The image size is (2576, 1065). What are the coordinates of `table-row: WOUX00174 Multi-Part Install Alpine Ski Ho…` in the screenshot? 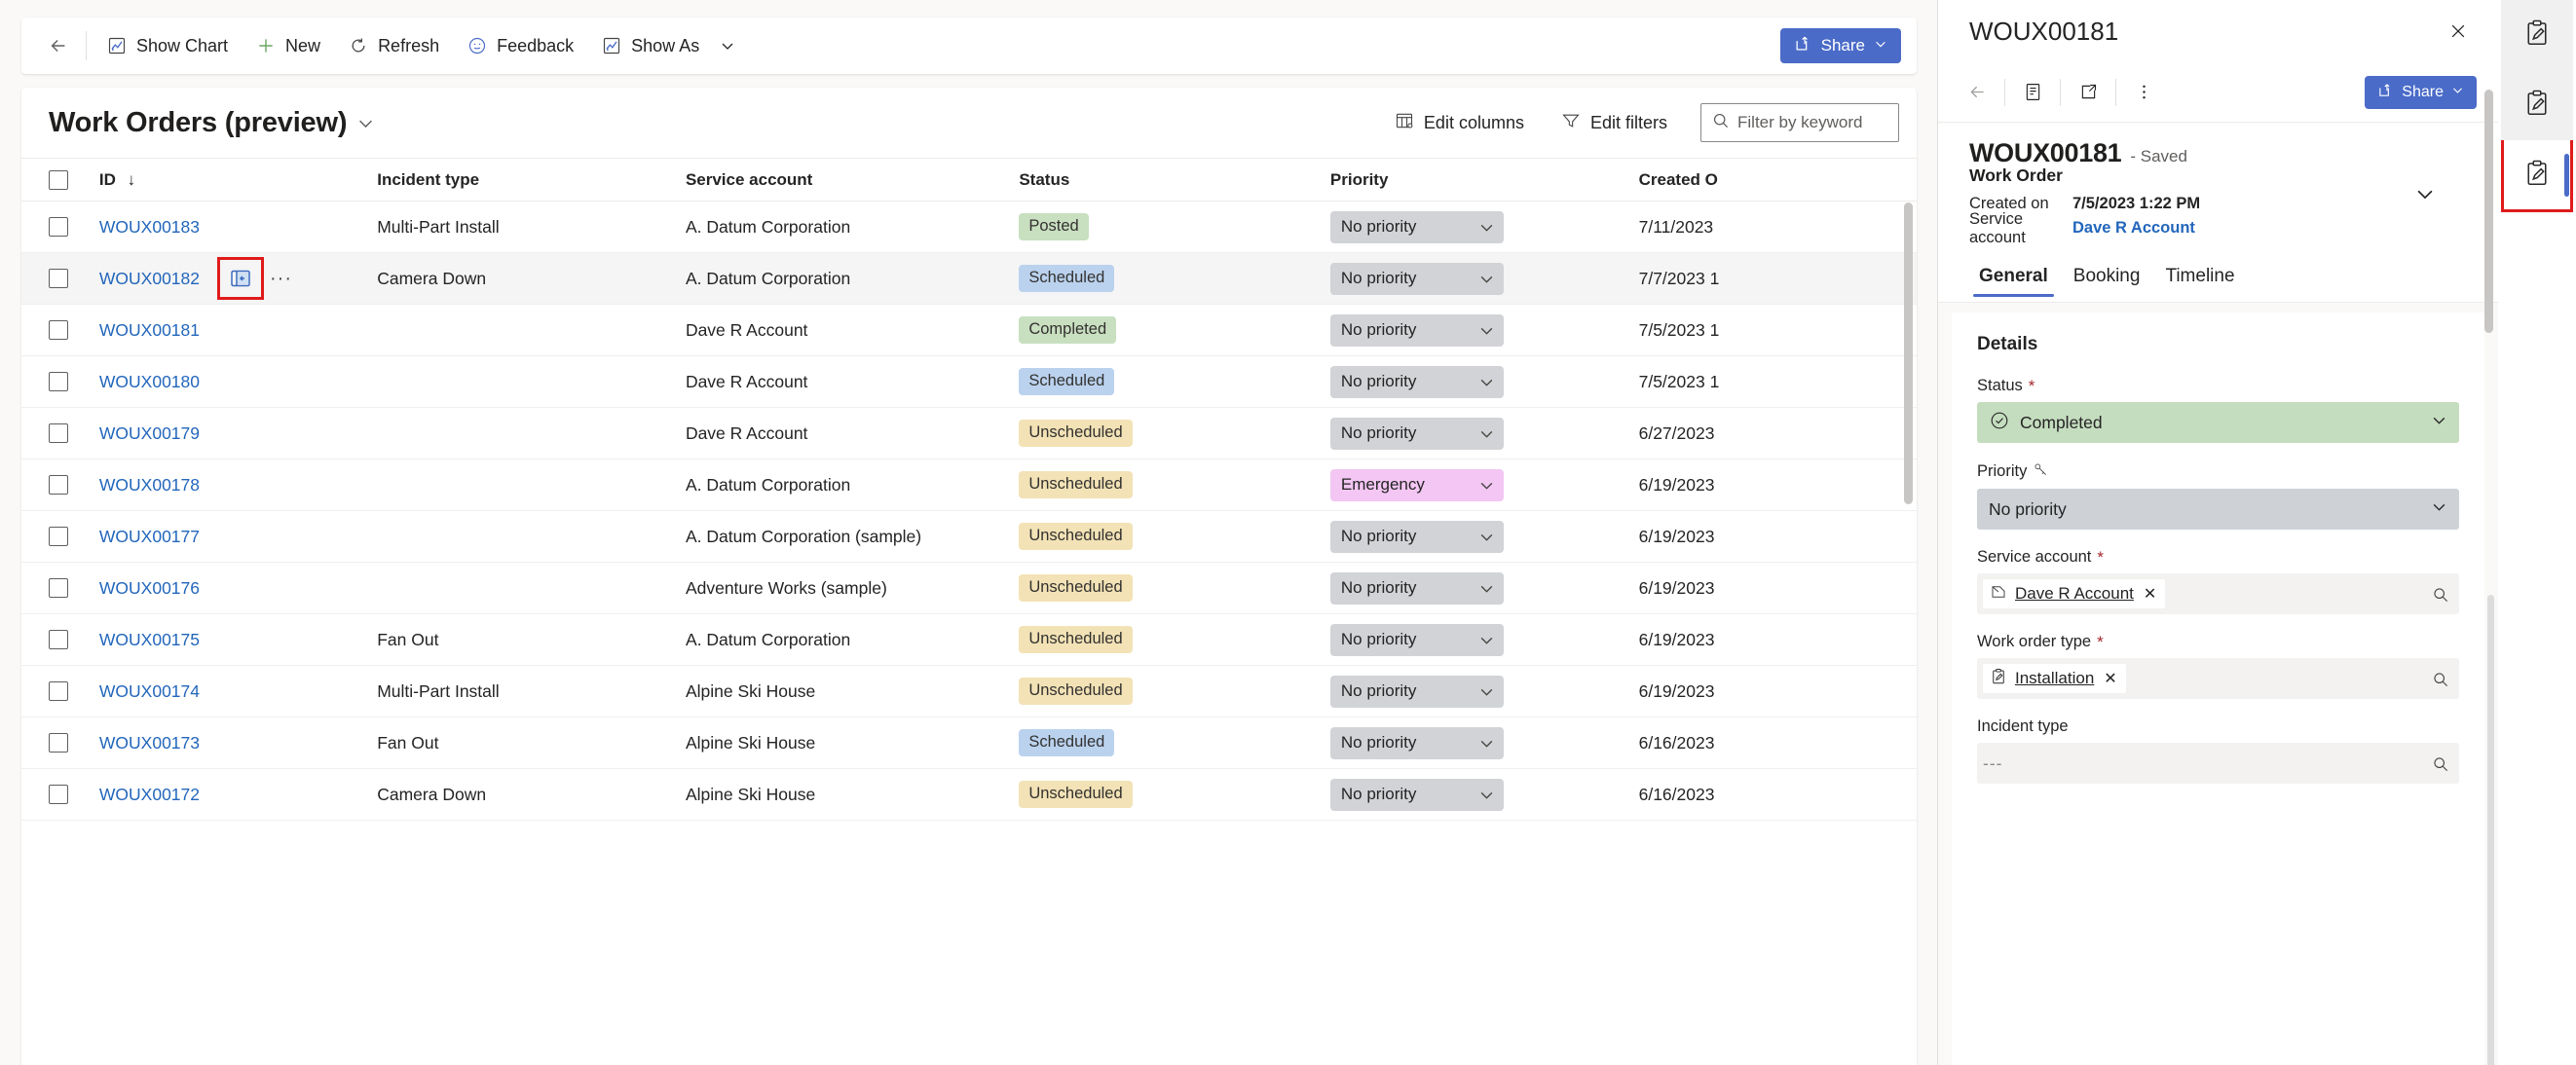 It's located at (969, 691).